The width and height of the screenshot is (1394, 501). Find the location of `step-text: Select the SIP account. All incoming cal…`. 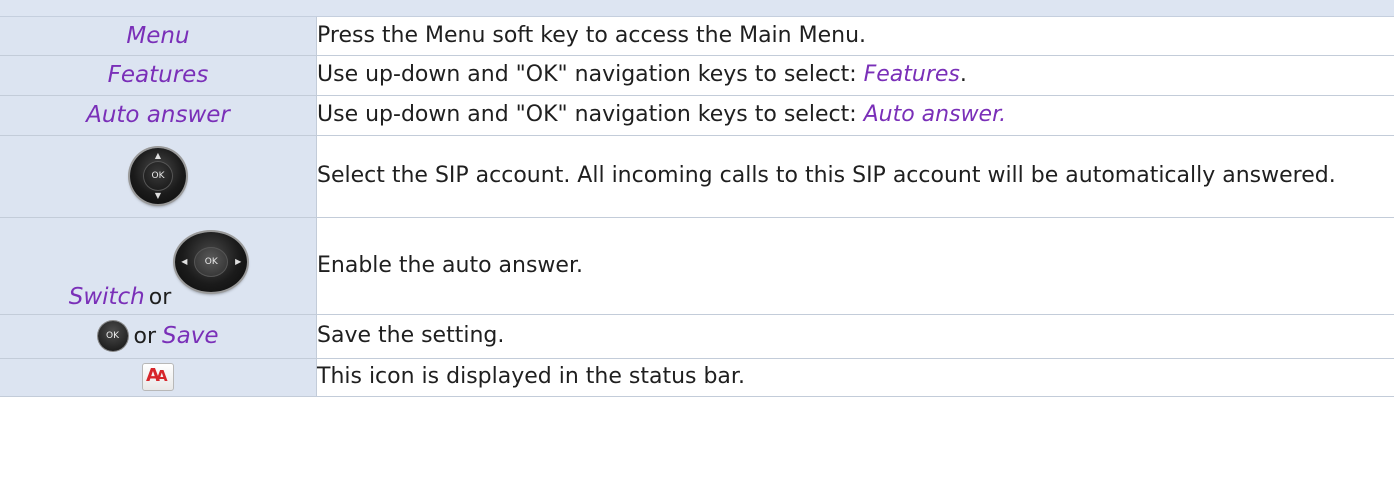

step-text: Select the SIP account. All incoming cal… is located at coordinates (826, 175).